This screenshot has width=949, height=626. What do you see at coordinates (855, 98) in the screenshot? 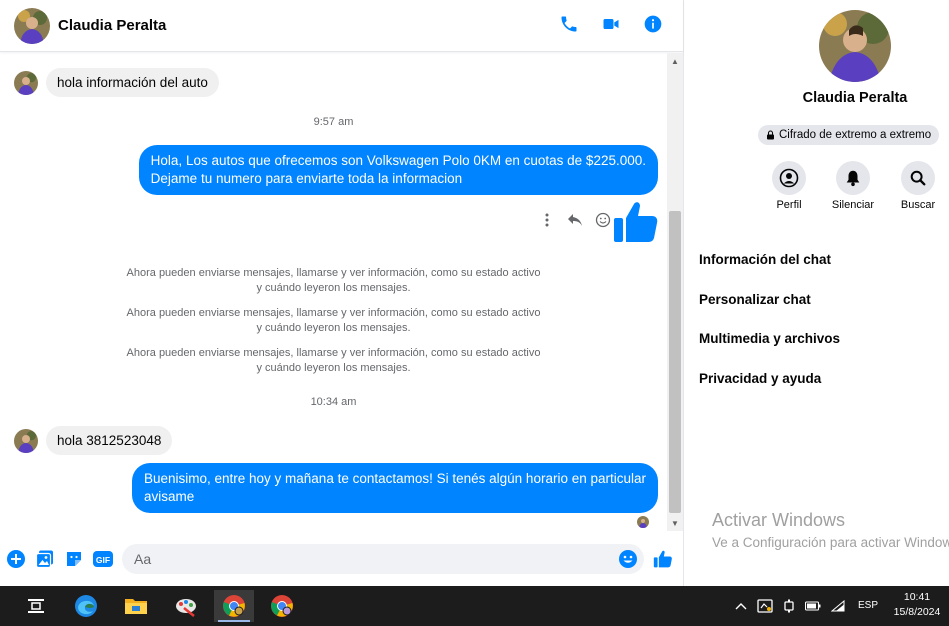
I see `info-contact-name: Claudia Peralta` at bounding box center [855, 98].